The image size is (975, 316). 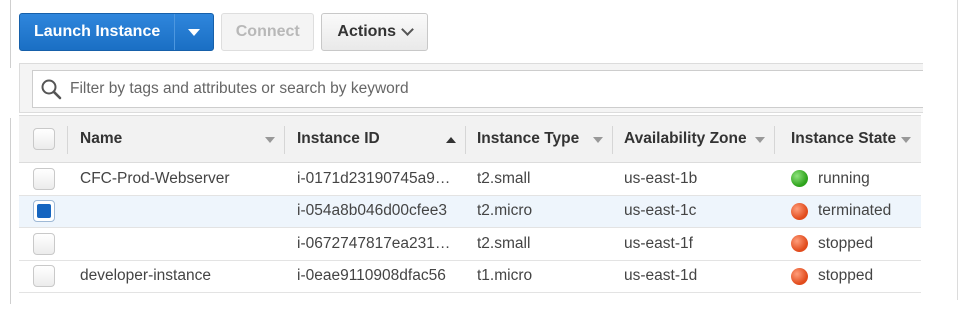 What do you see at coordinates (145, 276) in the screenshot?
I see `instance-name: developer-instance` at bounding box center [145, 276].